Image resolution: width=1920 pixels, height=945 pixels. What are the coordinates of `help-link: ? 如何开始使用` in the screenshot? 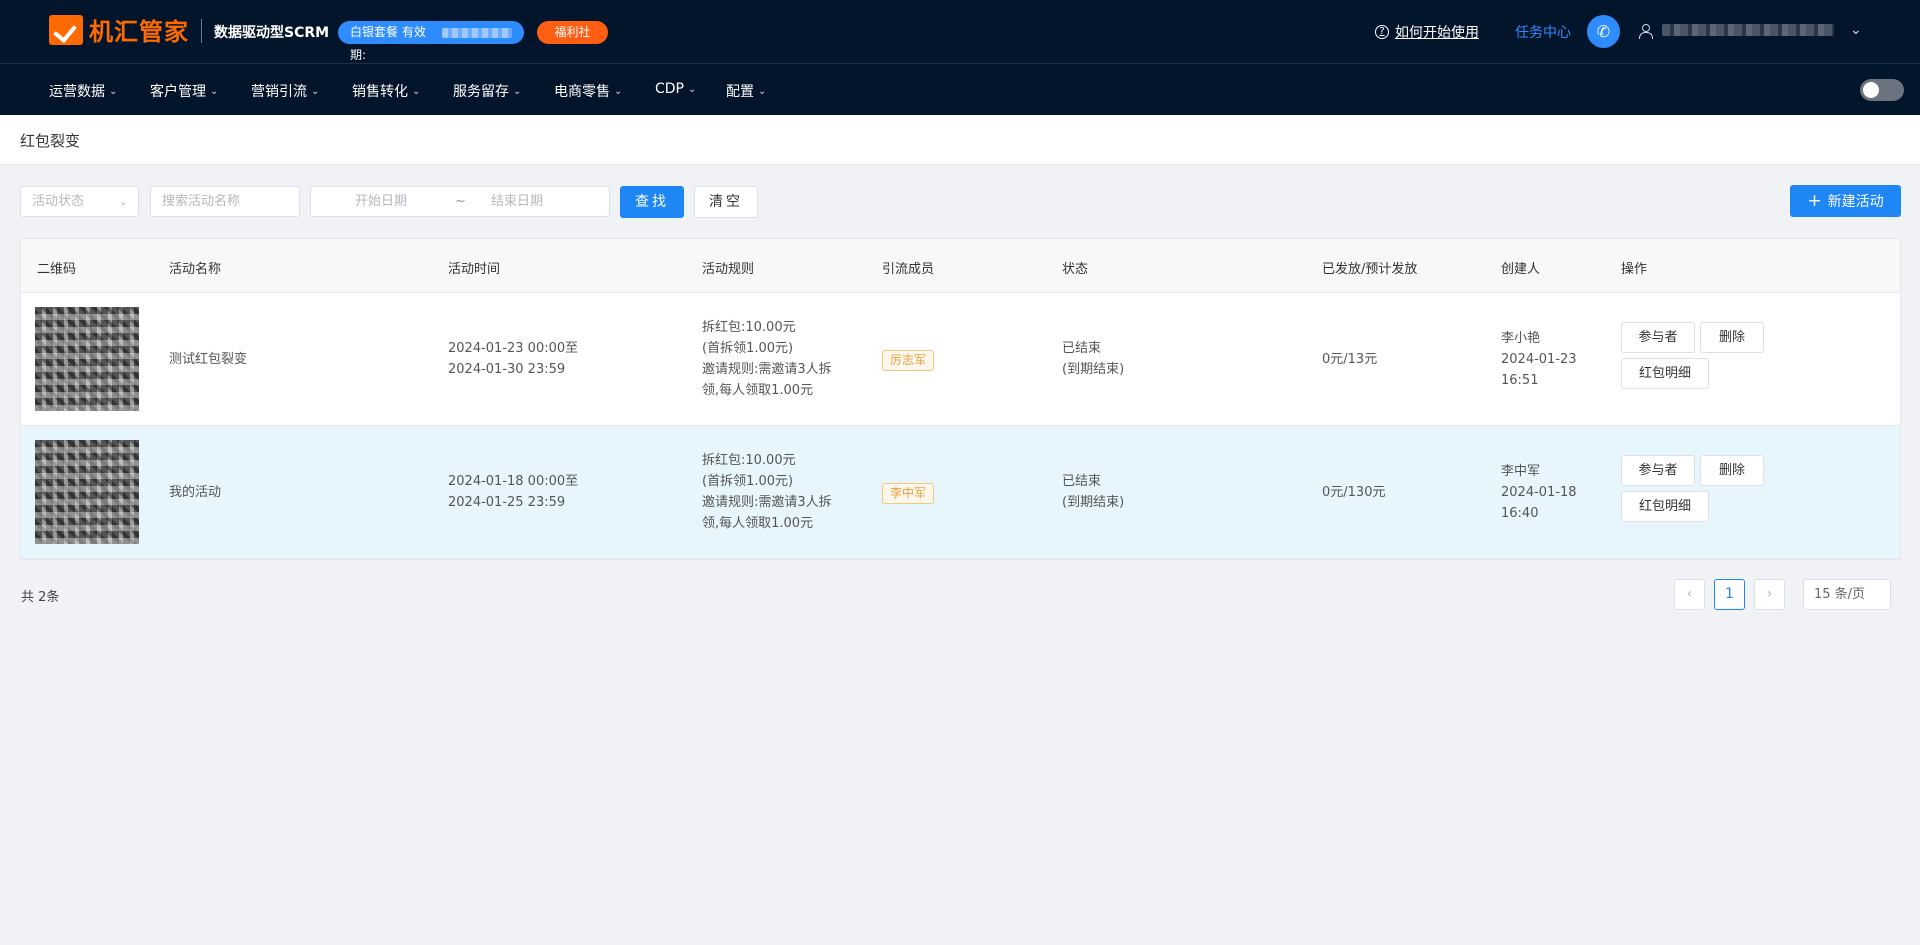 It's located at (1427, 32).